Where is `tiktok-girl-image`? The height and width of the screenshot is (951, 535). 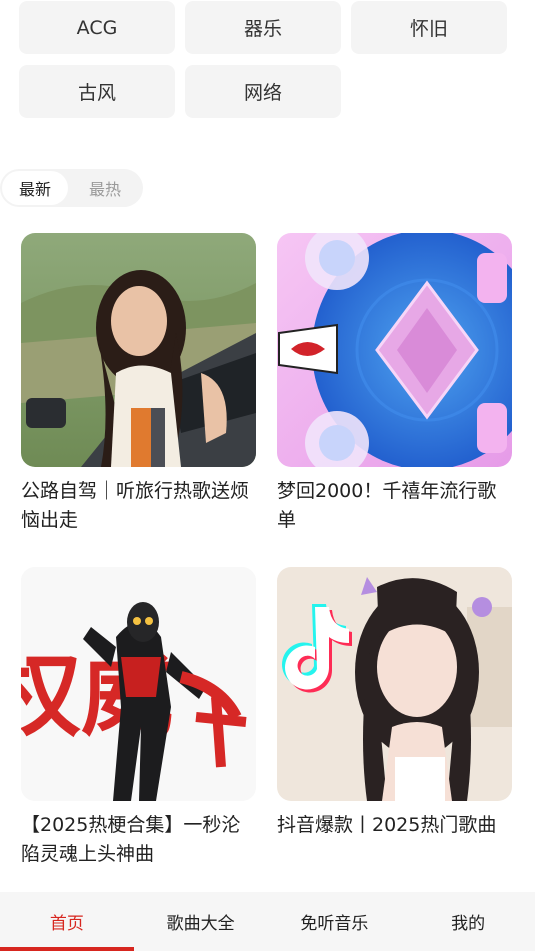
tiktok-girl-image is located at coordinates (394, 684).